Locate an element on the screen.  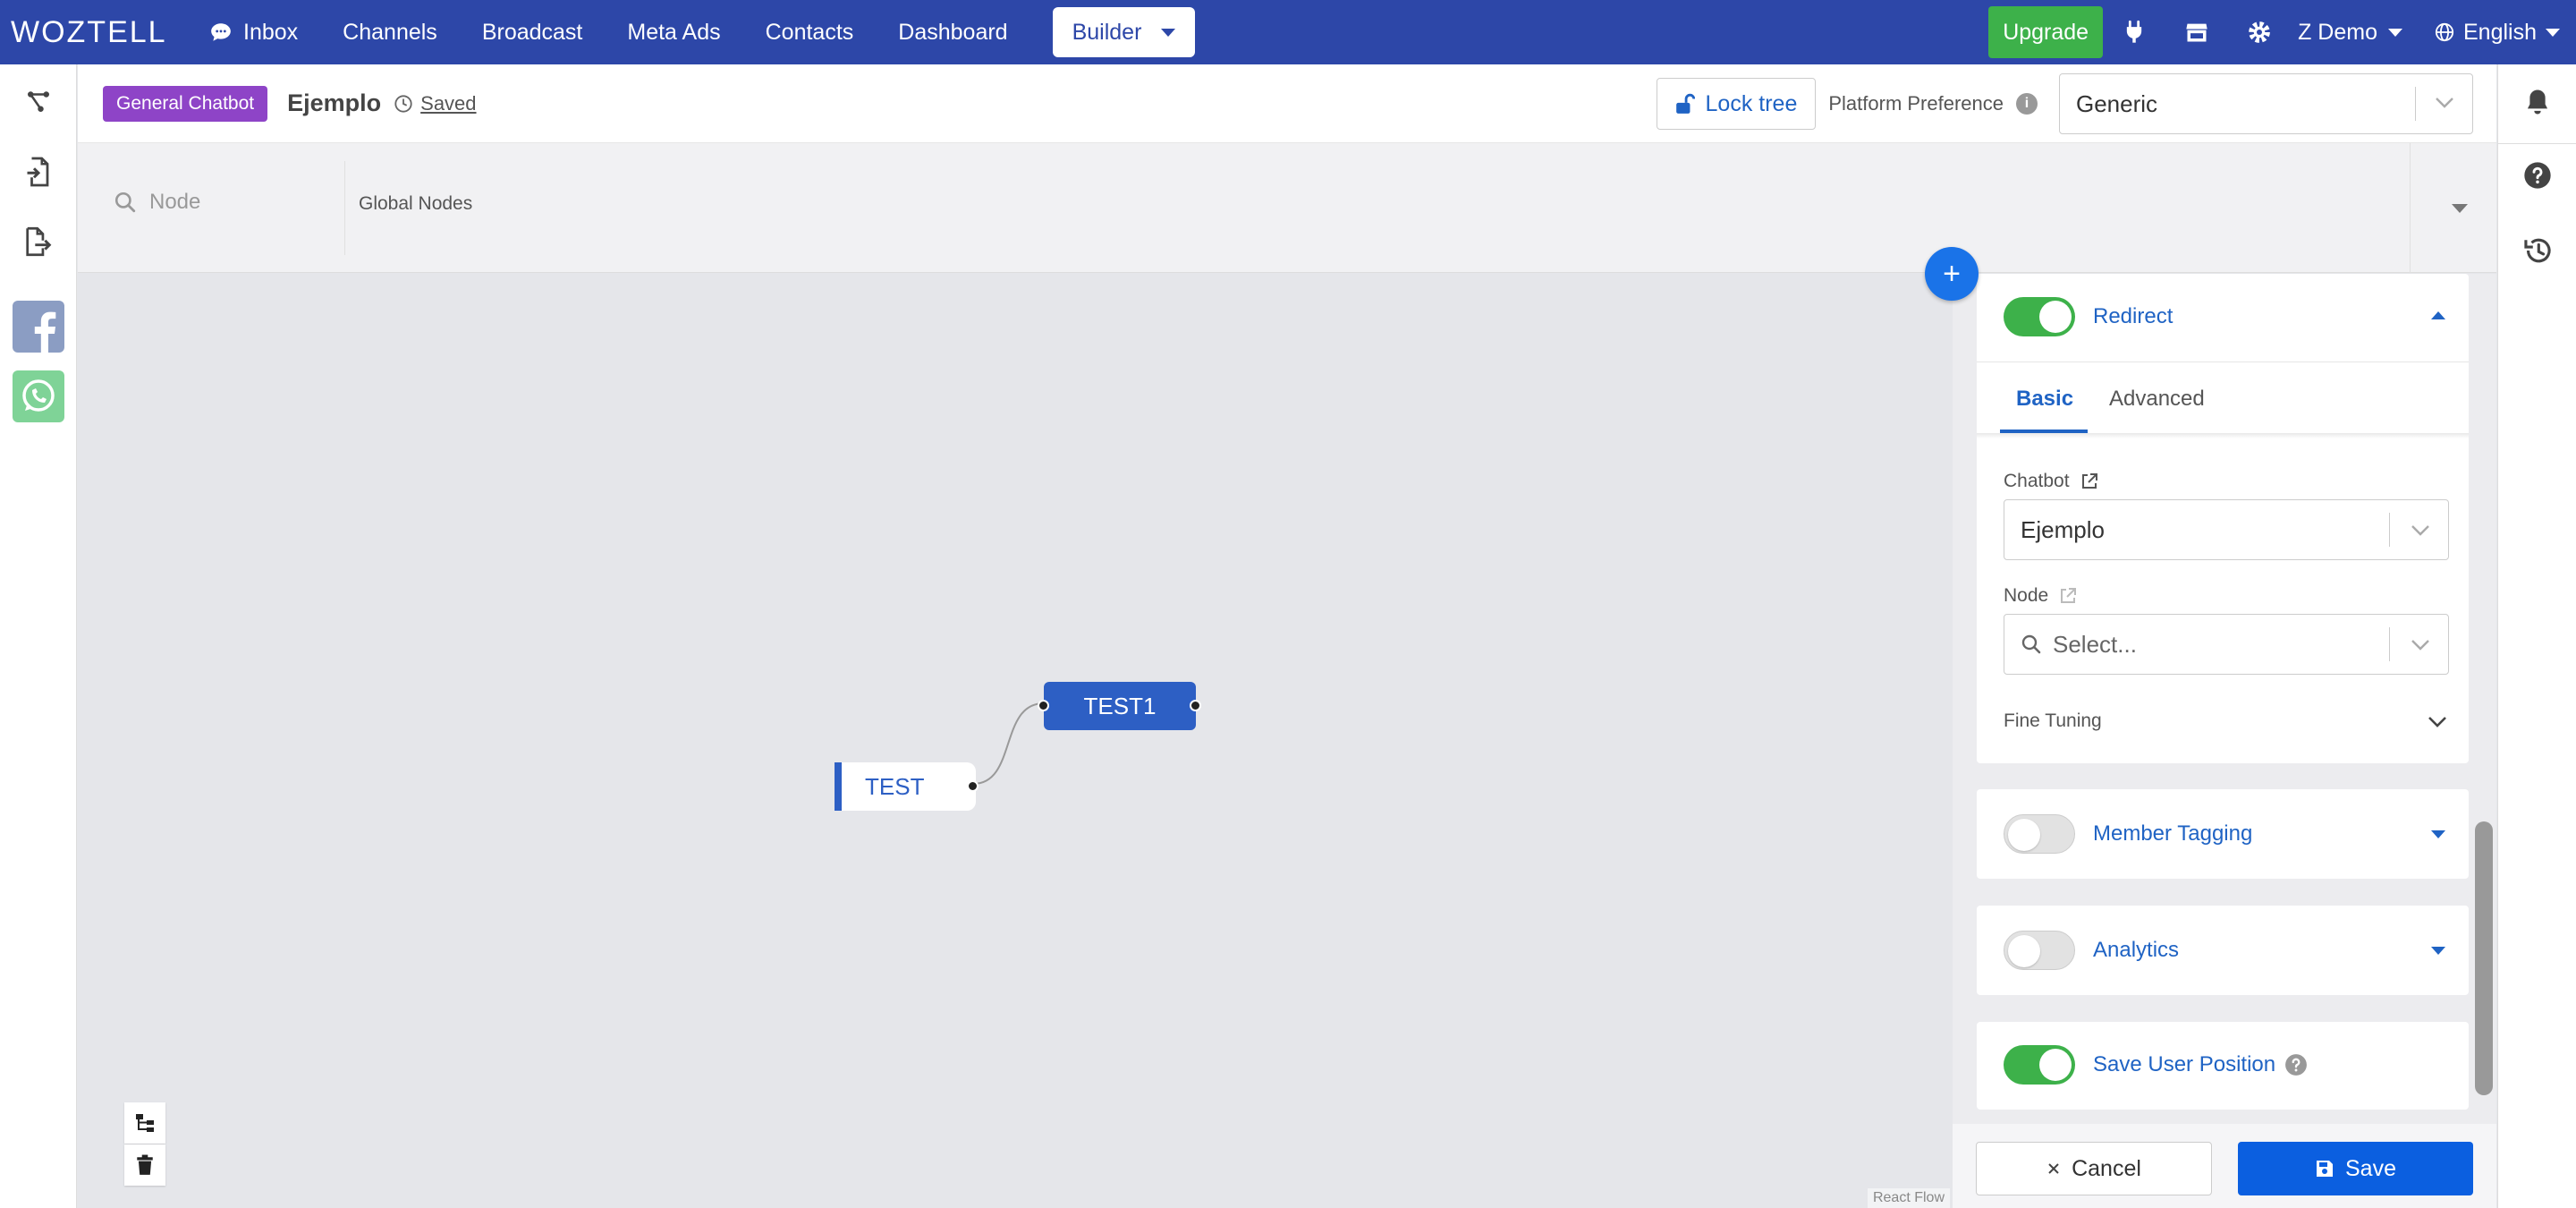
auto-layout-icon is located at coordinates (144, 1123).